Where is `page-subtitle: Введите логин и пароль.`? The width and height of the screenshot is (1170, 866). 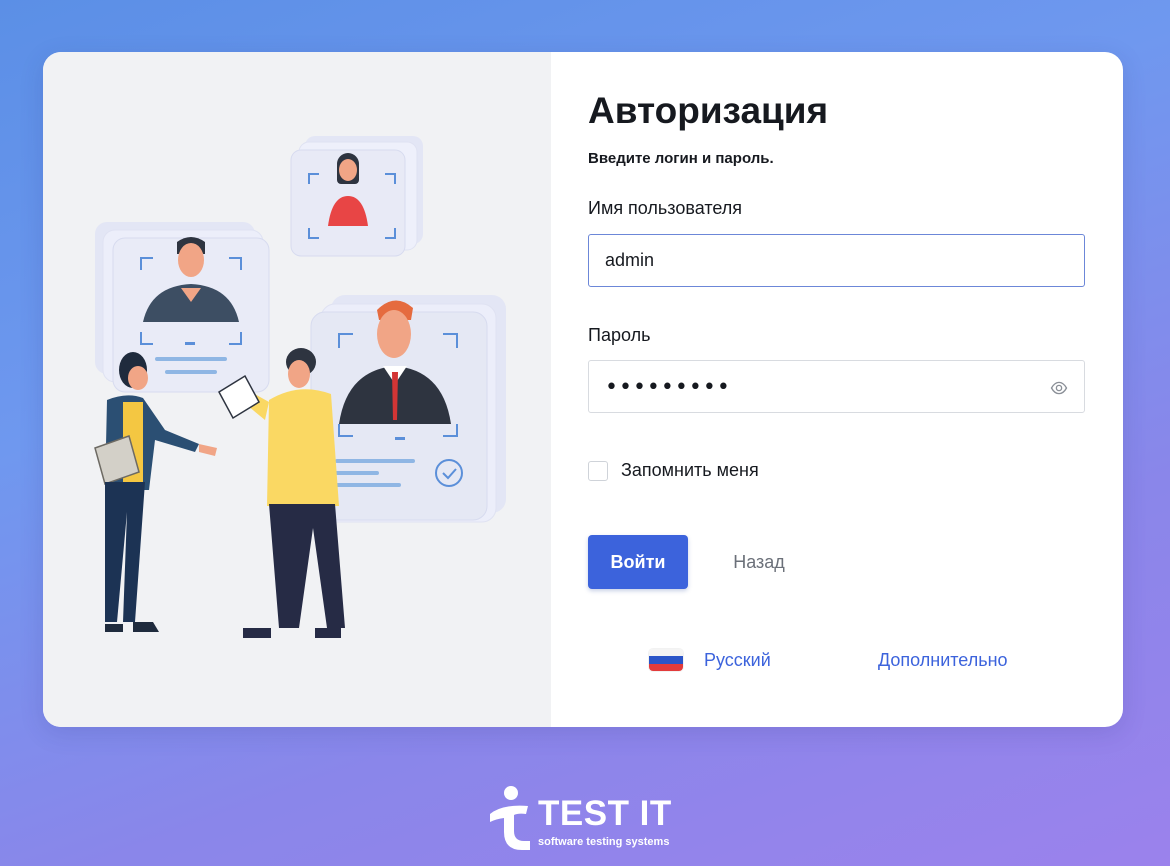
page-subtitle: Введите логин и пароль. is located at coordinates (681, 158).